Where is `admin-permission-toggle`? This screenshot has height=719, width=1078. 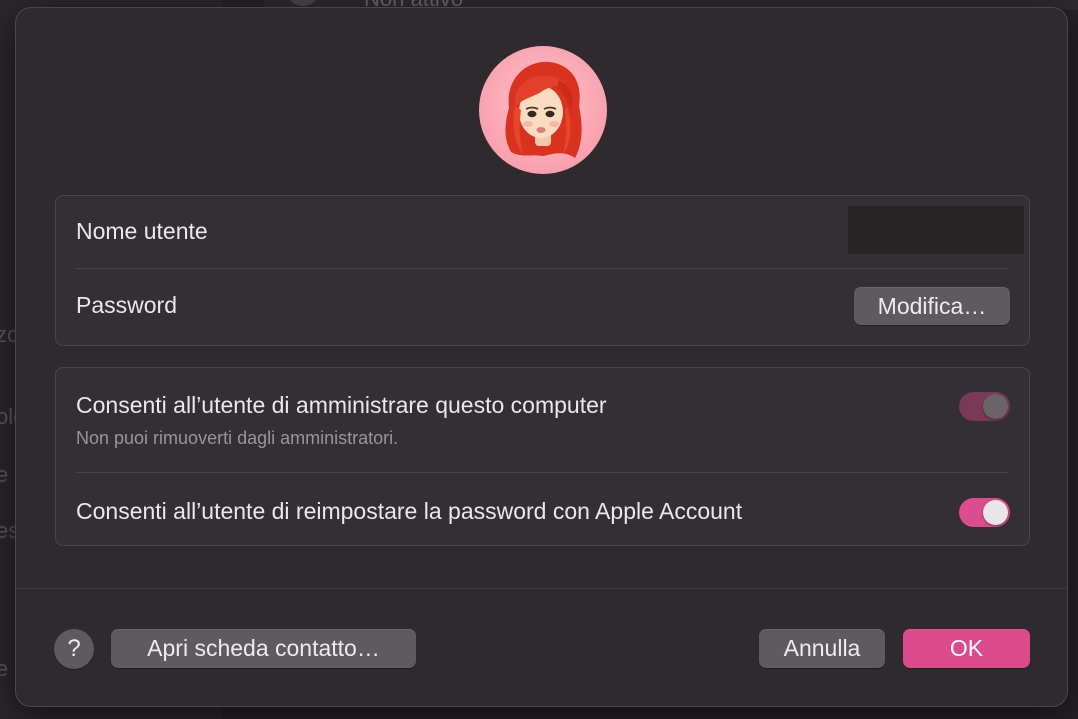 admin-permission-toggle is located at coordinates (984, 406).